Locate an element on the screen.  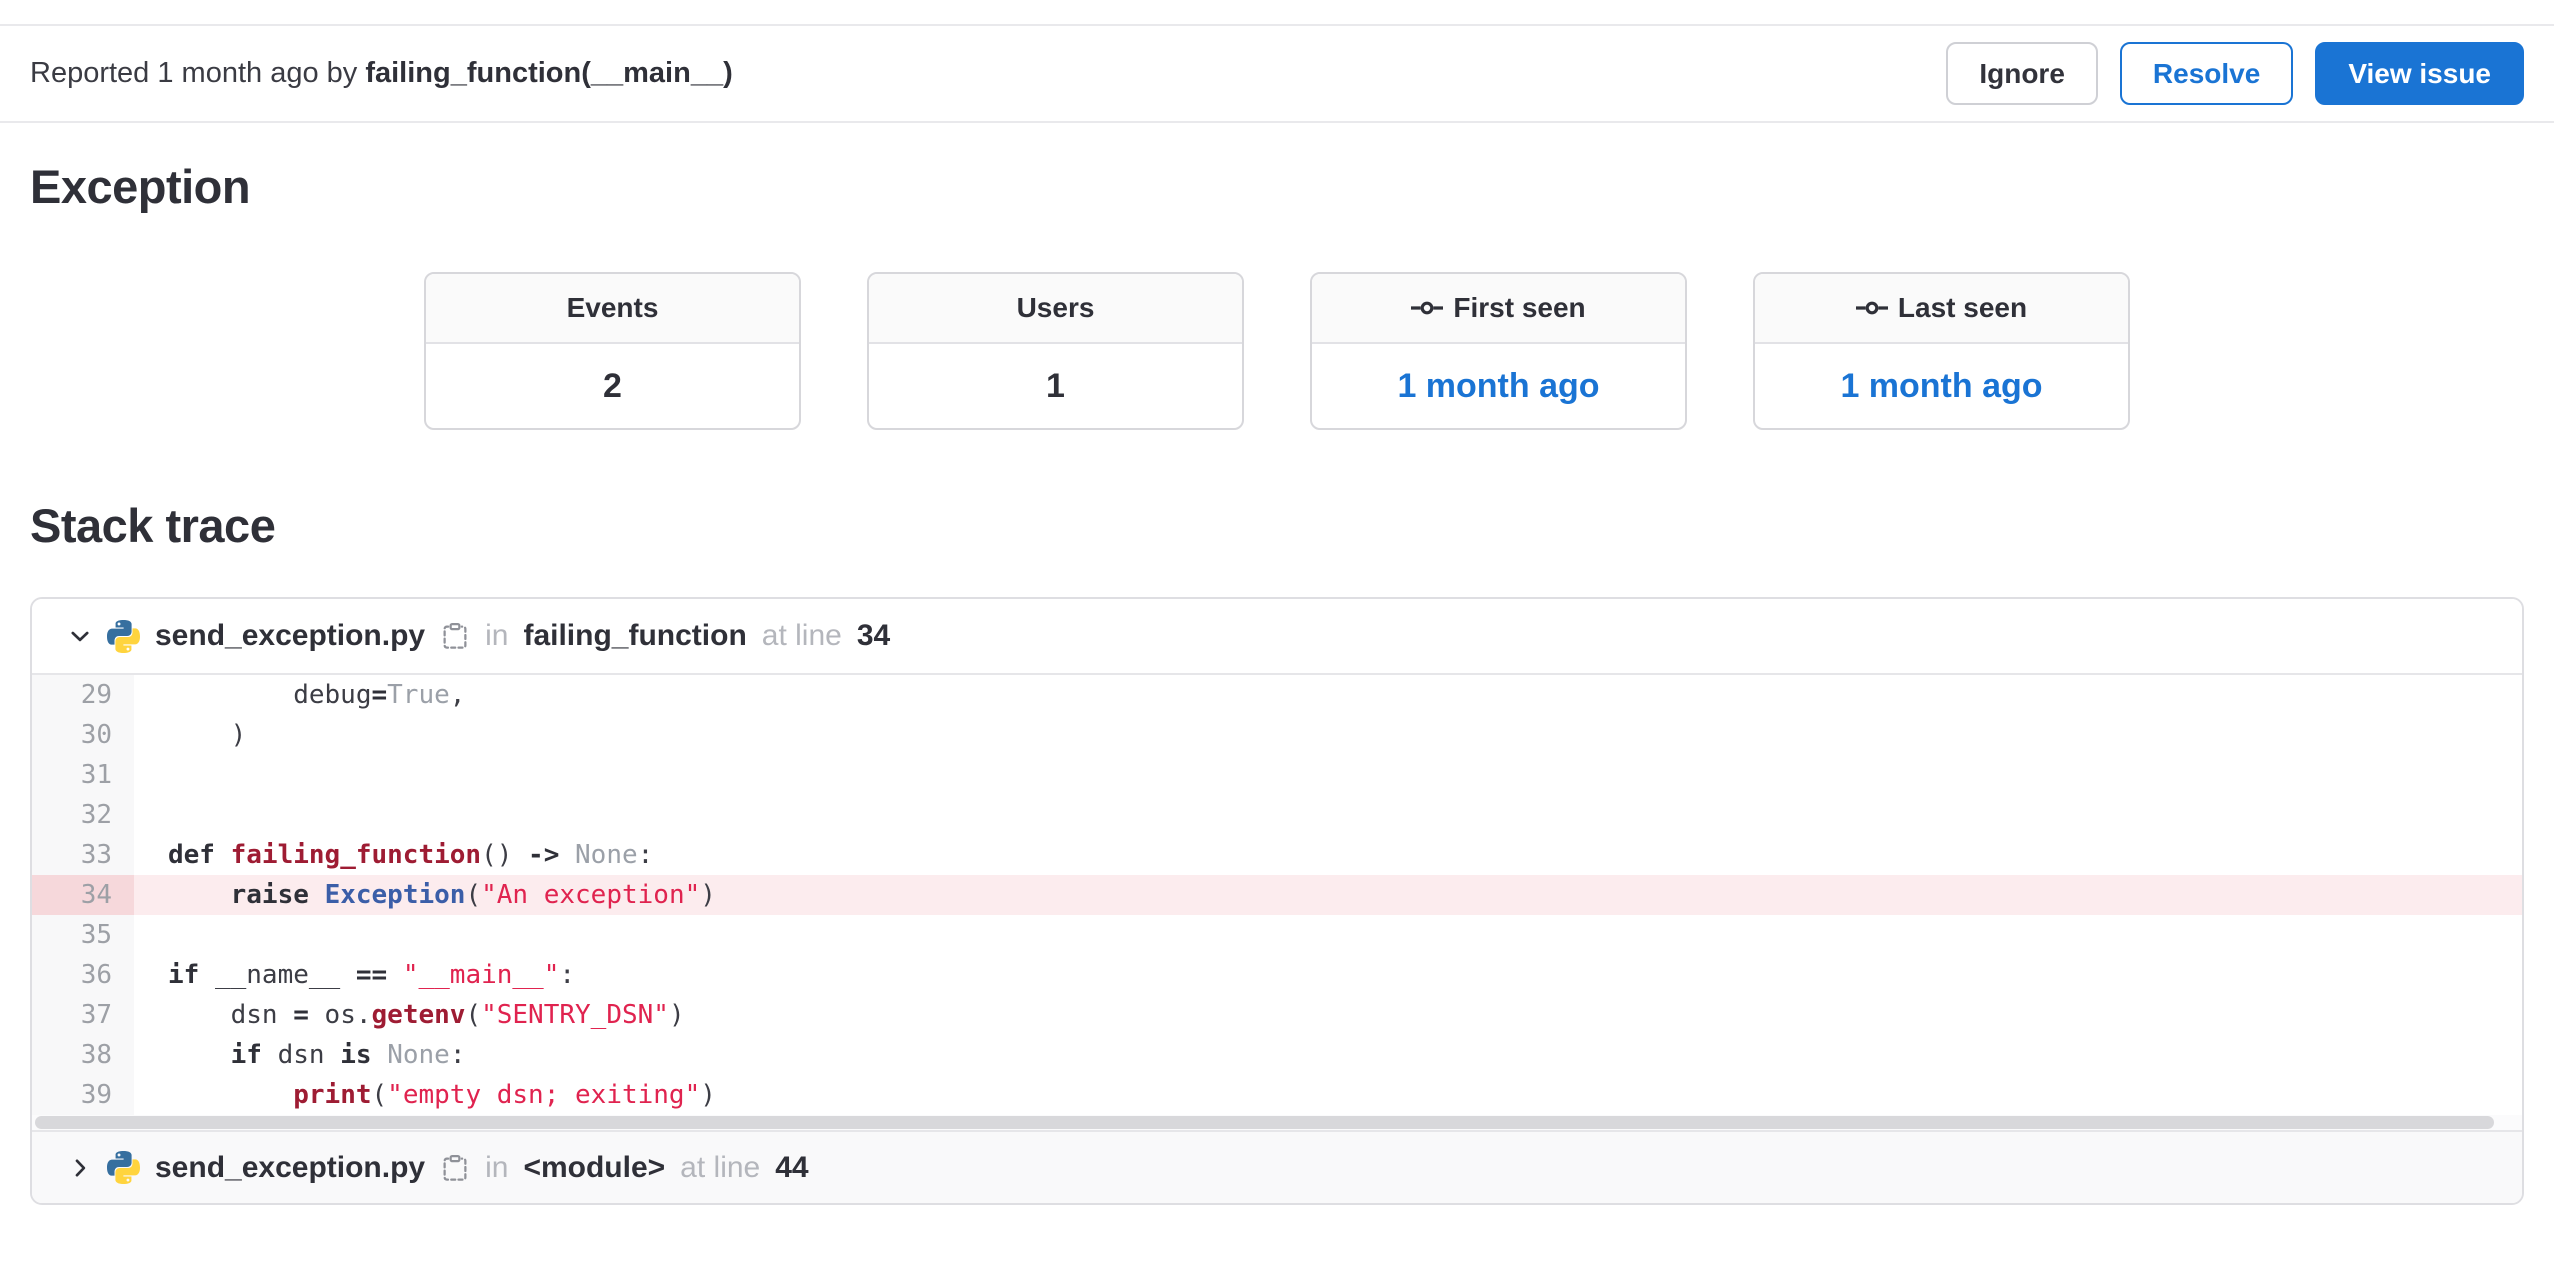
code-text: print("empty dsn; exiting") is located at coordinates (504, 1095).